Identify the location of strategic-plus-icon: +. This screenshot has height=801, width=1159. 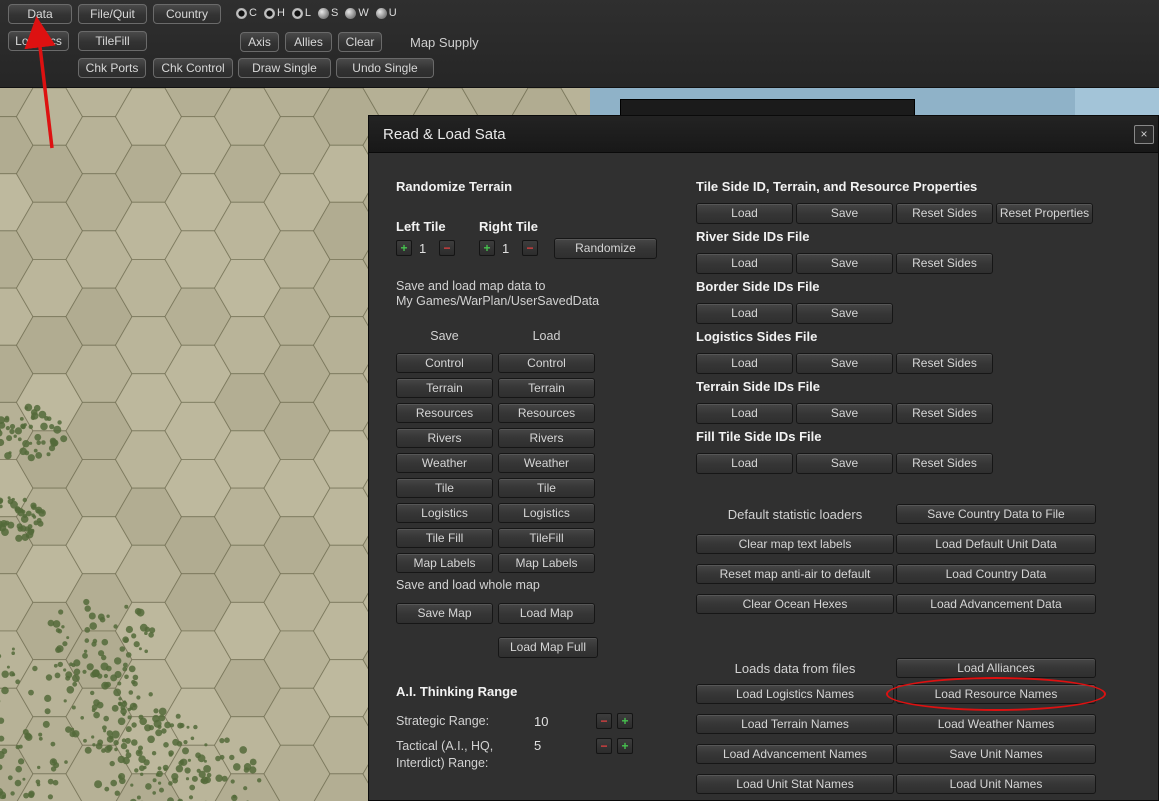
(625, 721).